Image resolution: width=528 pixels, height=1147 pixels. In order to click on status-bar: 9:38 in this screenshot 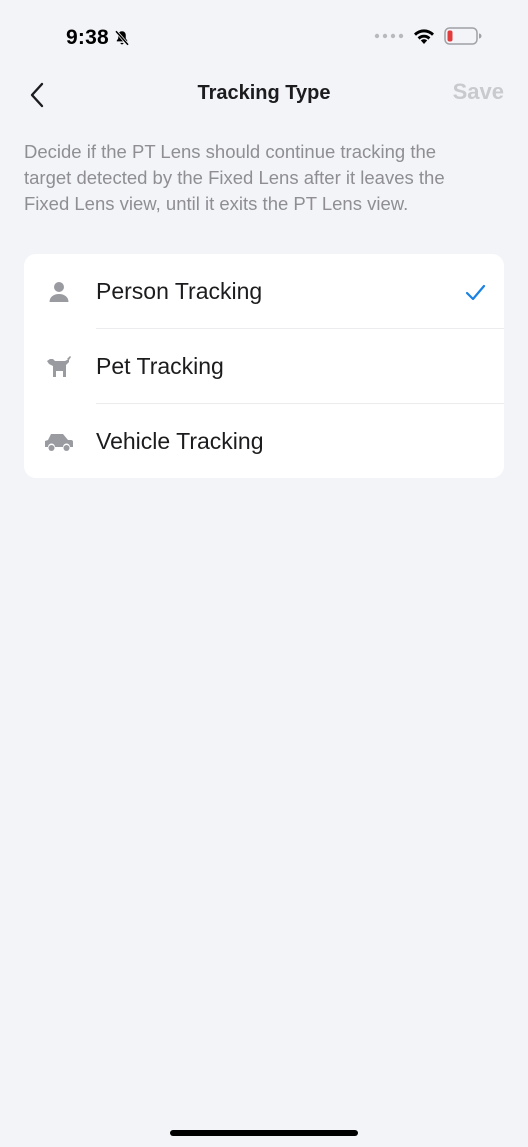, I will do `click(264, 39)`.